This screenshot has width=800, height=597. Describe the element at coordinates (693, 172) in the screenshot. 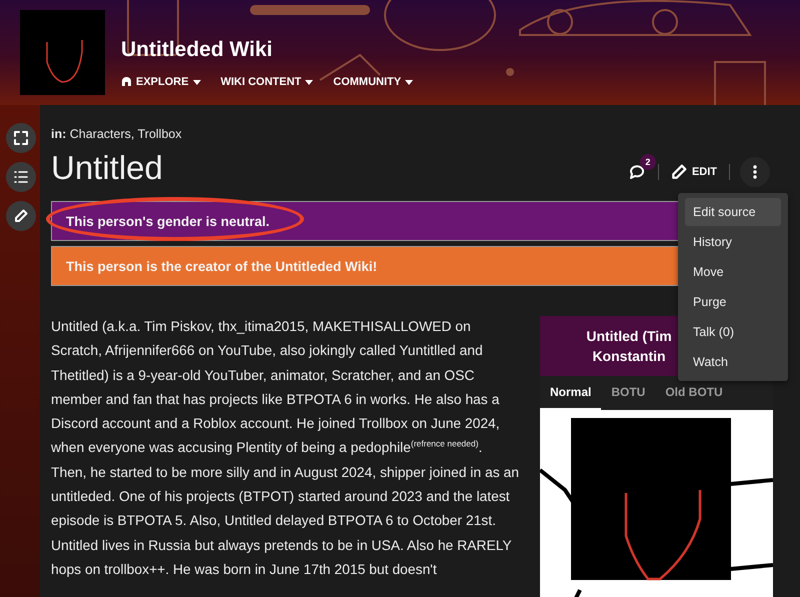

I see `edit-button: EDIT` at that location.